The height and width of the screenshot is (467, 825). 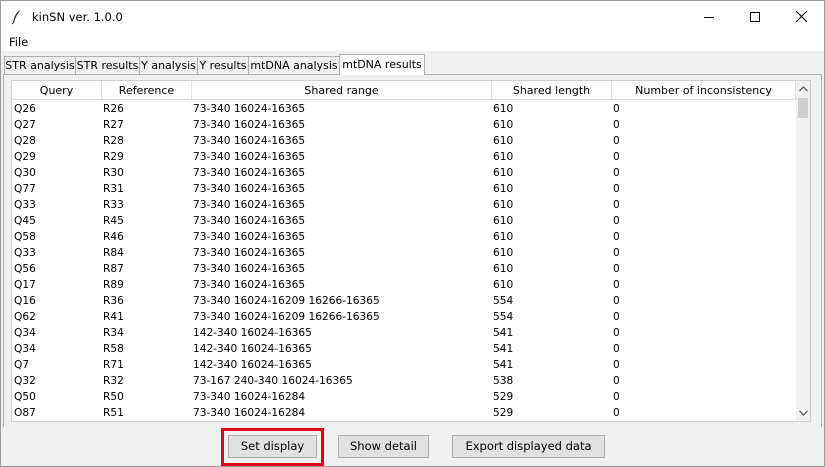 What do you see at coordinates (803, 108) in the screenshot?
I see `scroll-thumb` at bounding box center [803, 108].